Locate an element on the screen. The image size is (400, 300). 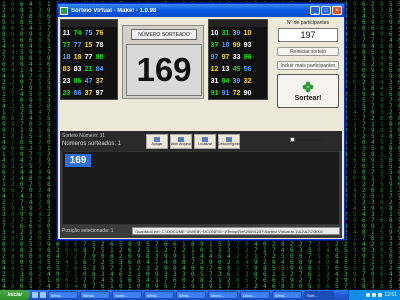
toolbar-label: Localizar is located at coordinates (204, 144).